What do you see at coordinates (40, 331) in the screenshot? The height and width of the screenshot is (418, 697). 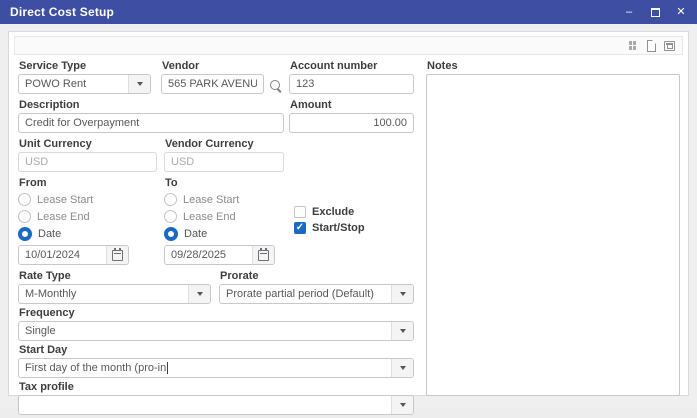 I see `frequency-value: Single` at bounding box center [40, 331].